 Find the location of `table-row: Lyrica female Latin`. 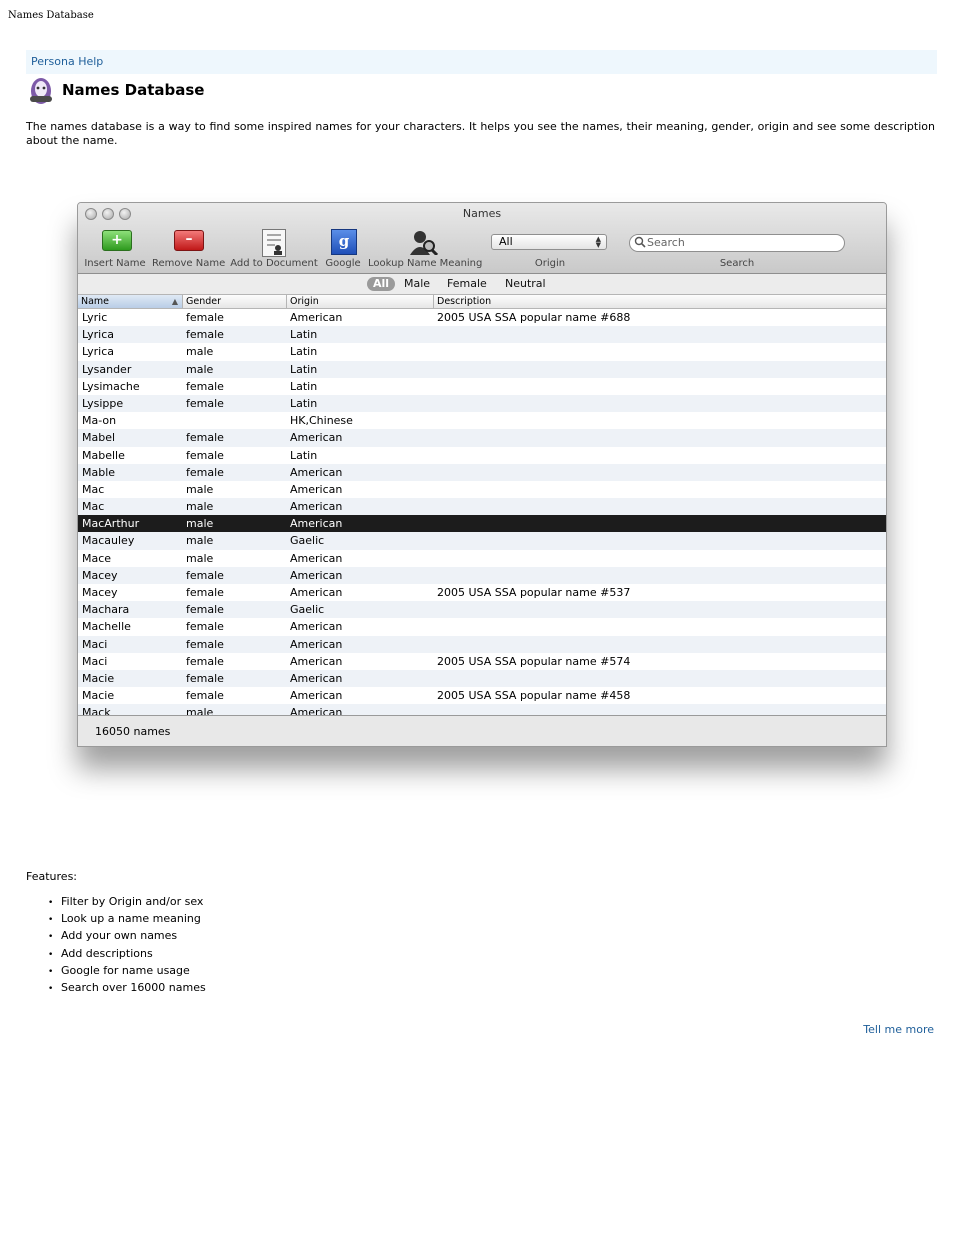

table-row: Lyrica female Latin is located at coordinates (482, 335).